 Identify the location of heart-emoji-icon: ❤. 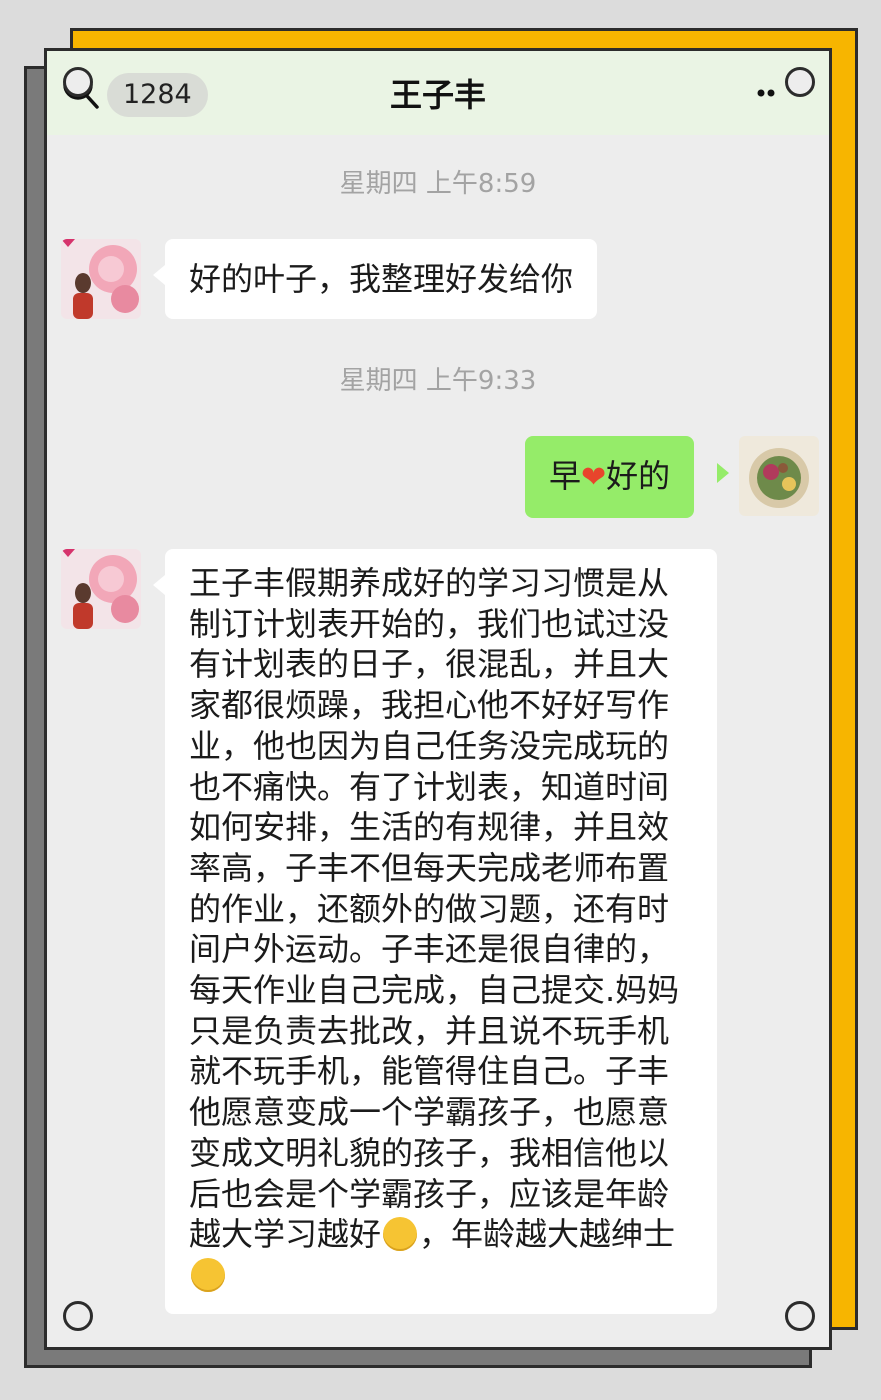
(594, 477).